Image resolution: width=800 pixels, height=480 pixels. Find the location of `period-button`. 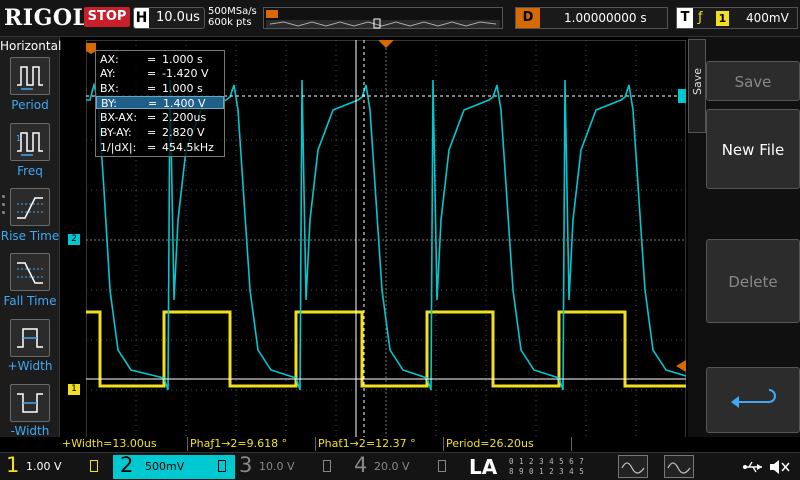

period-button is located at coordinates (30, 76).